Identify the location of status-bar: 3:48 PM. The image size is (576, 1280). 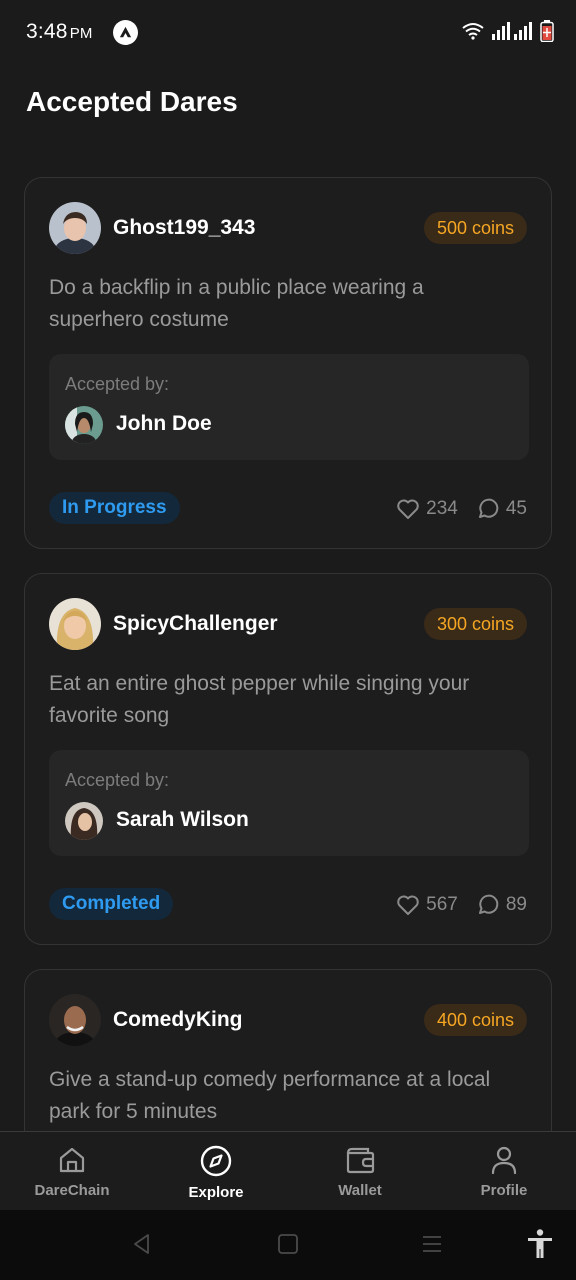
(288, 33).